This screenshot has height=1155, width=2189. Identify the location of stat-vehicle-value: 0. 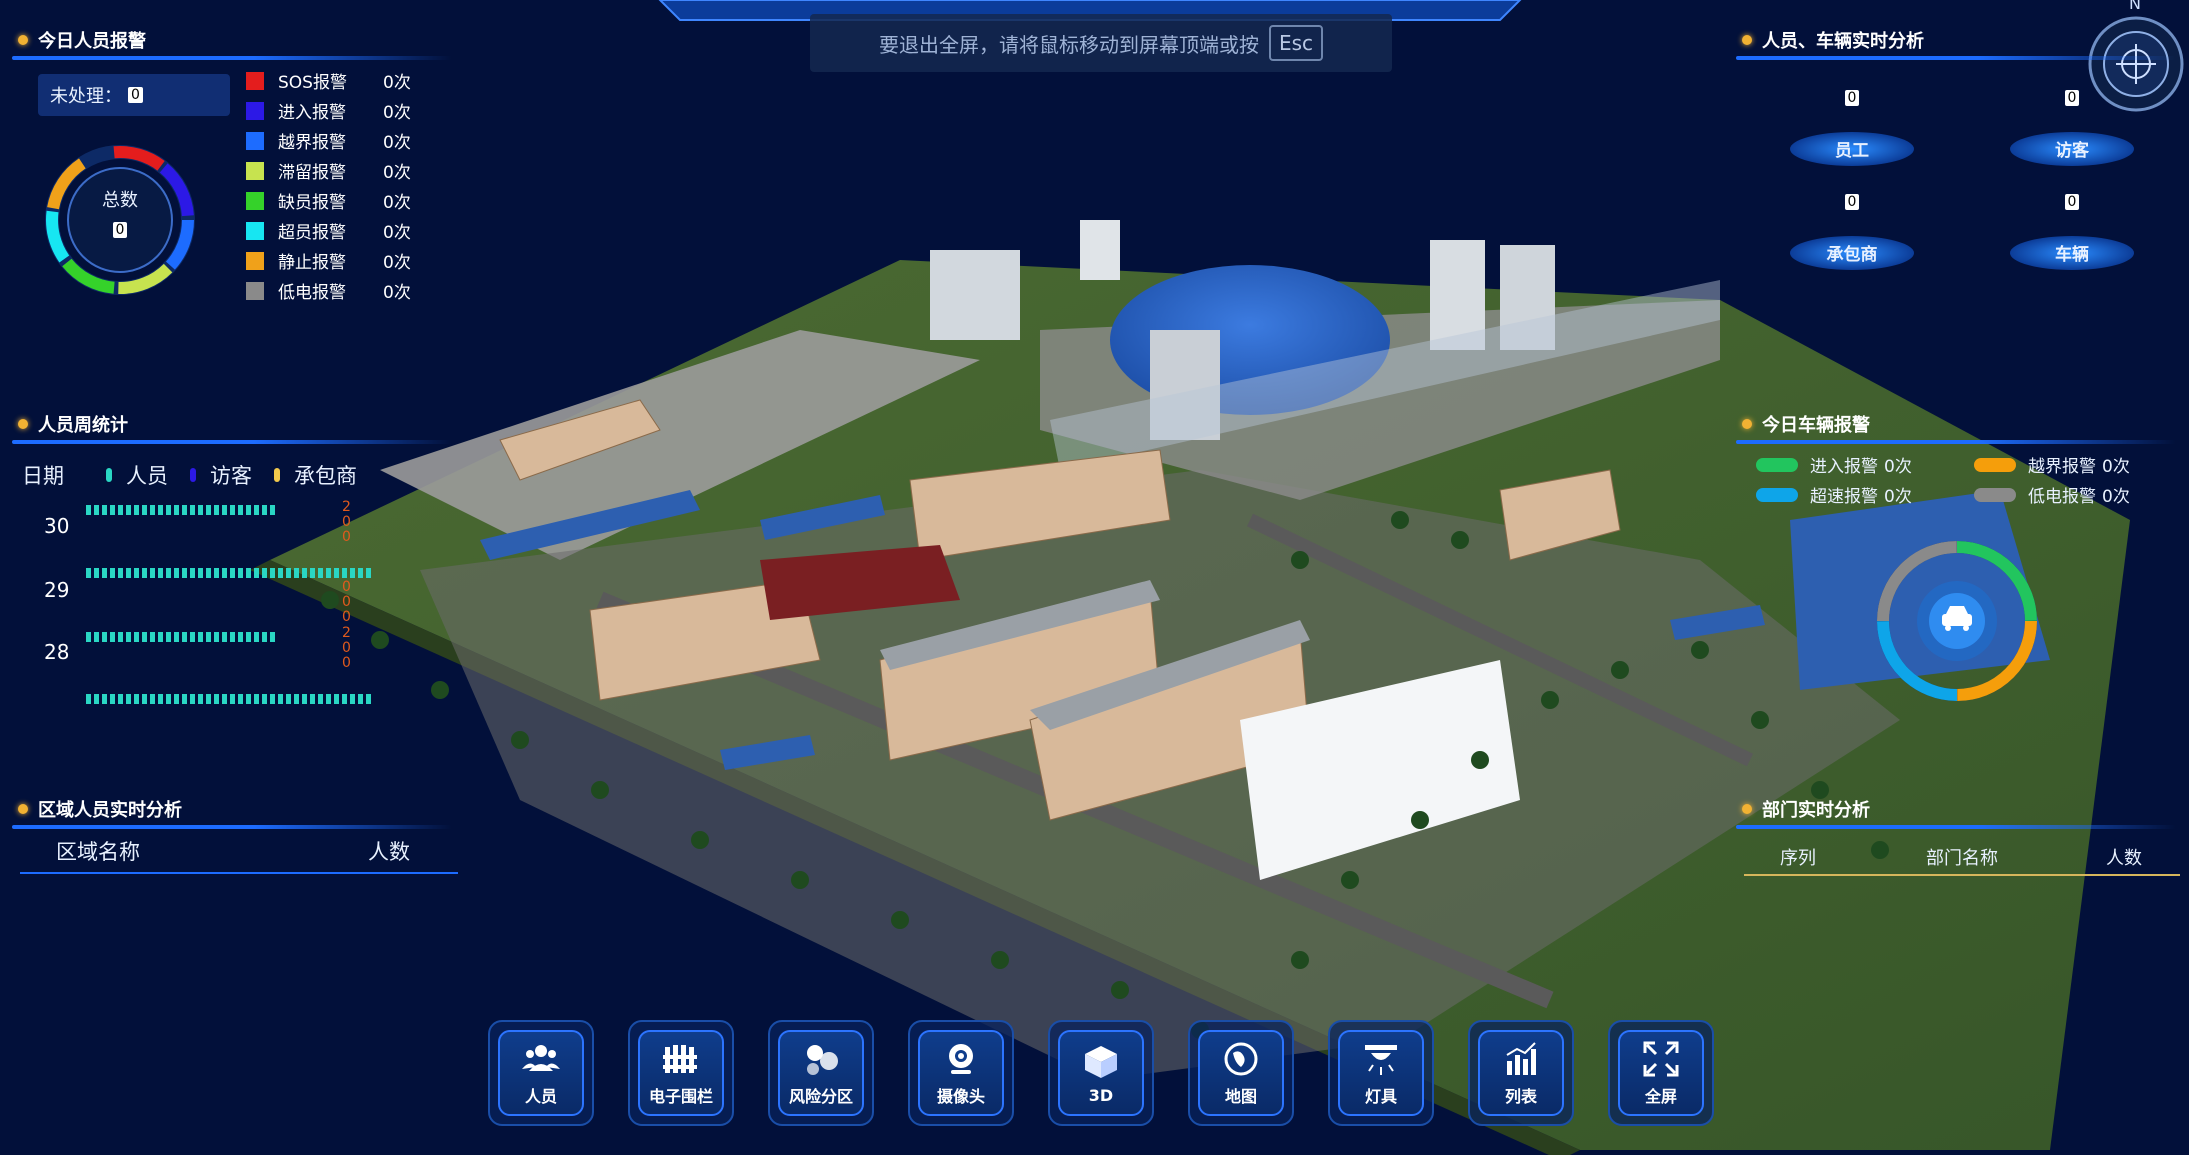
(2072, 202).